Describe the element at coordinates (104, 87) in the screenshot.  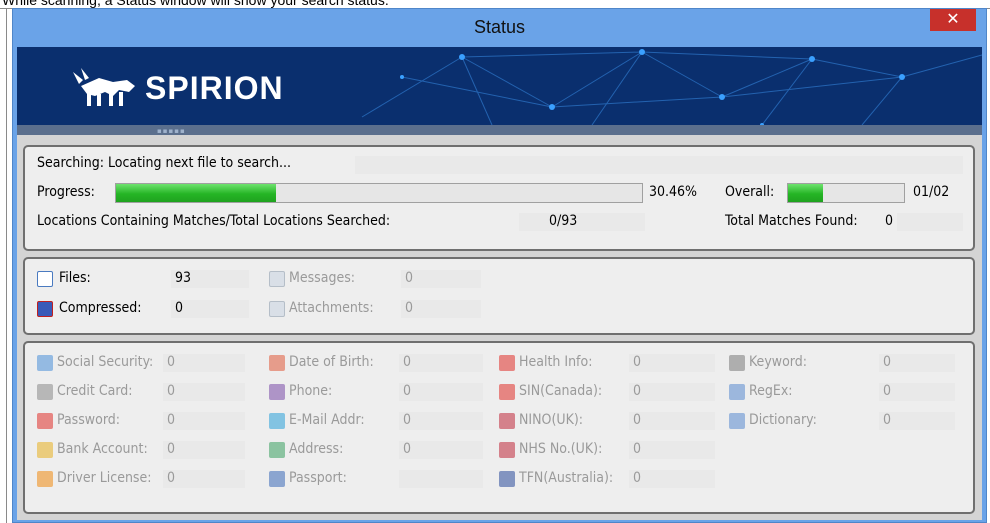
I see `spirion-mascot-icon` at that location.